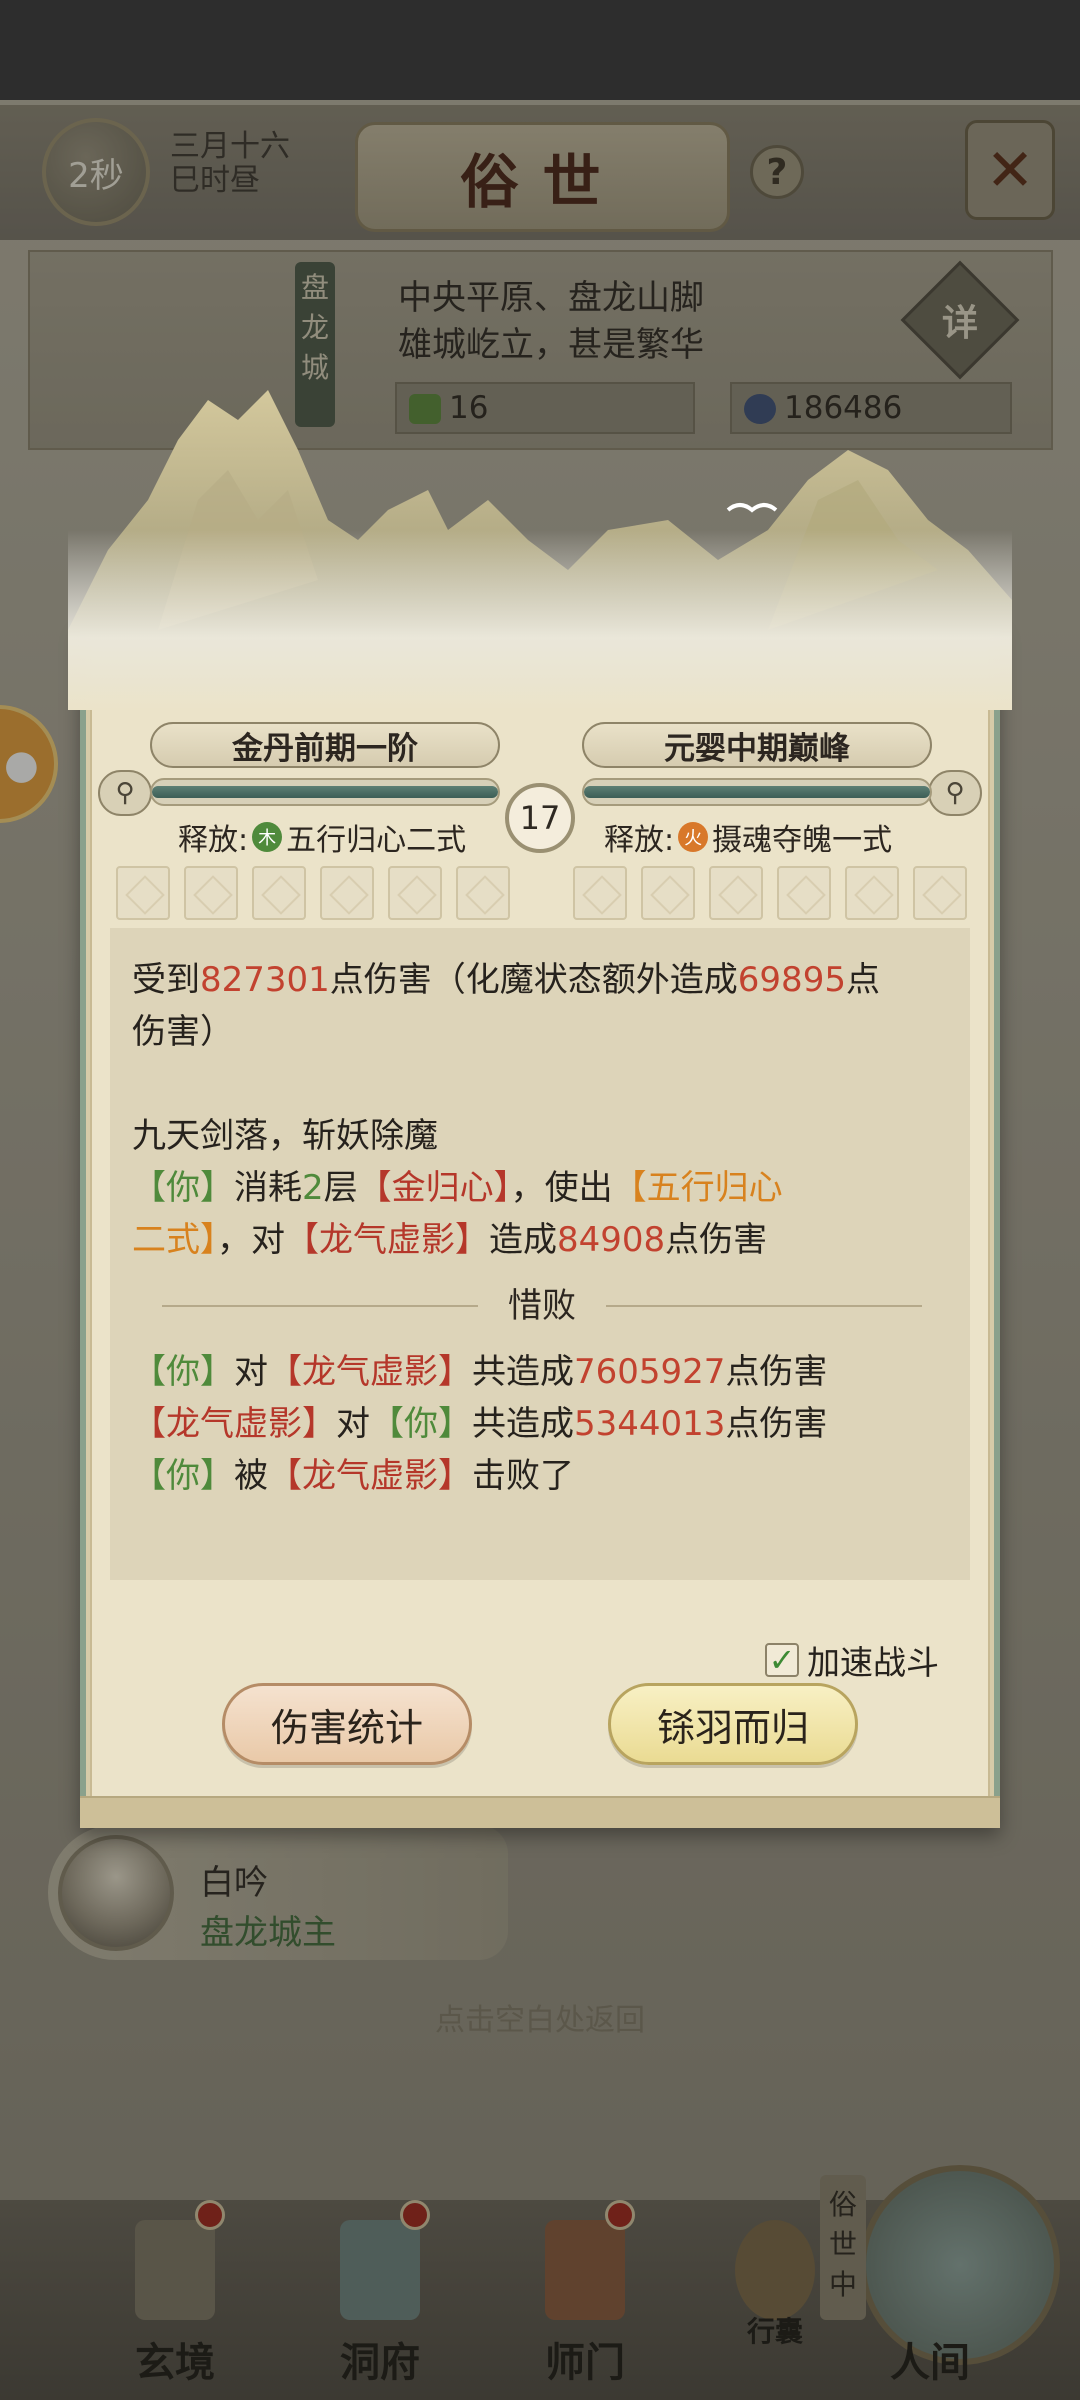  What do you see at coordinates (125, 793) in the screenshot?
I see `player-info-icon: ⚲` at bounding box center [125, 793].